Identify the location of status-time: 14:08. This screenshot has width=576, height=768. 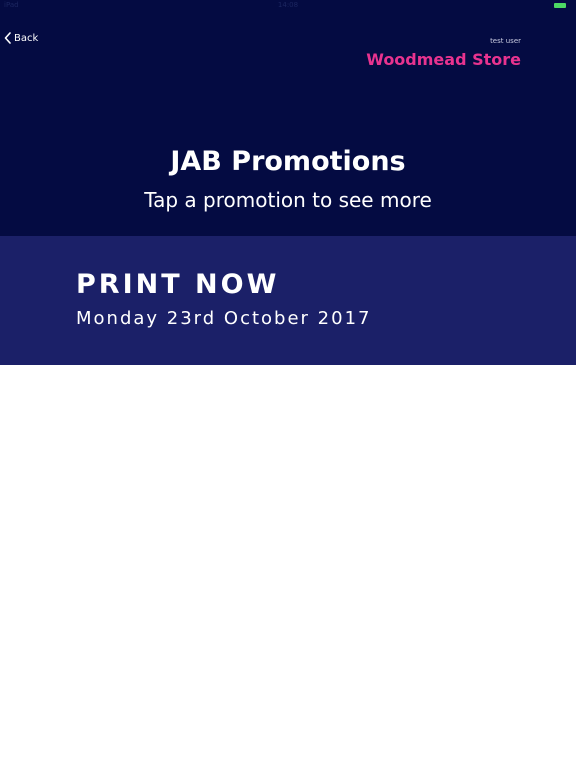
(288, 5).